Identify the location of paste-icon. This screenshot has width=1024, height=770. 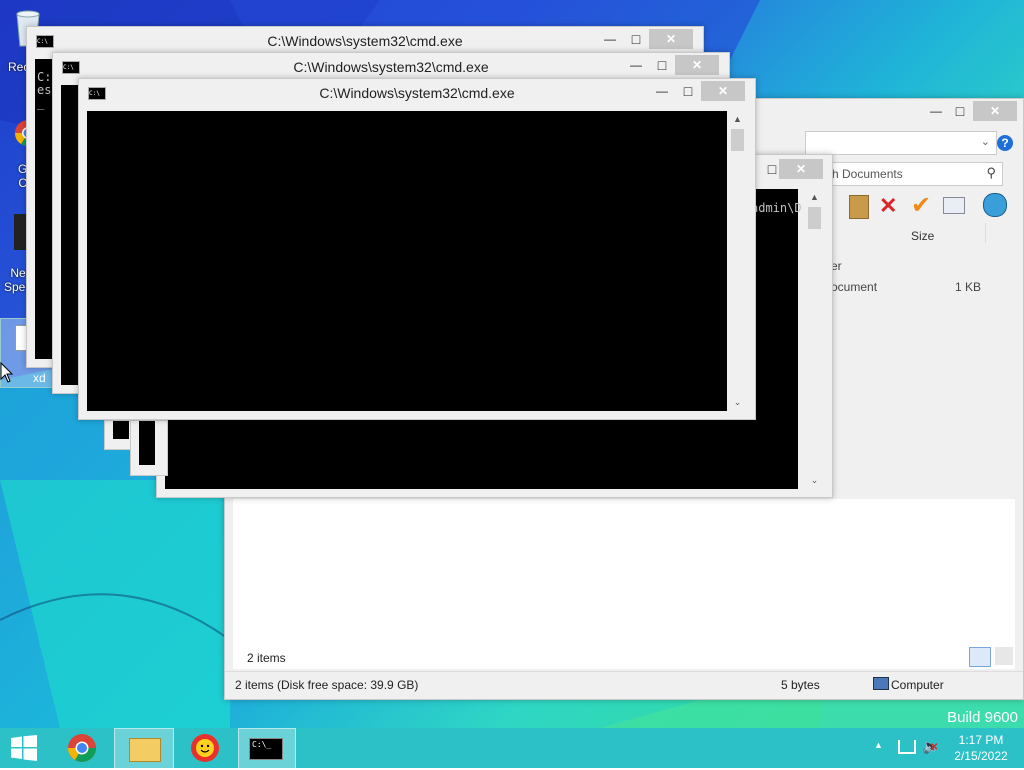
(859, 207).